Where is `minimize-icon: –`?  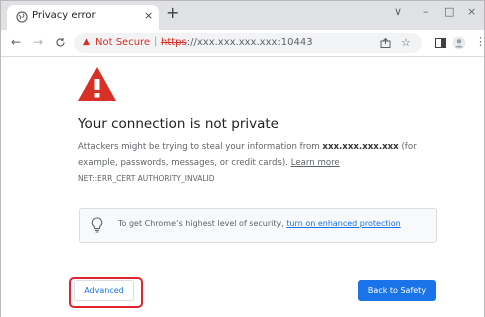 minimize-icon: – is located at coordinates (426, 11).